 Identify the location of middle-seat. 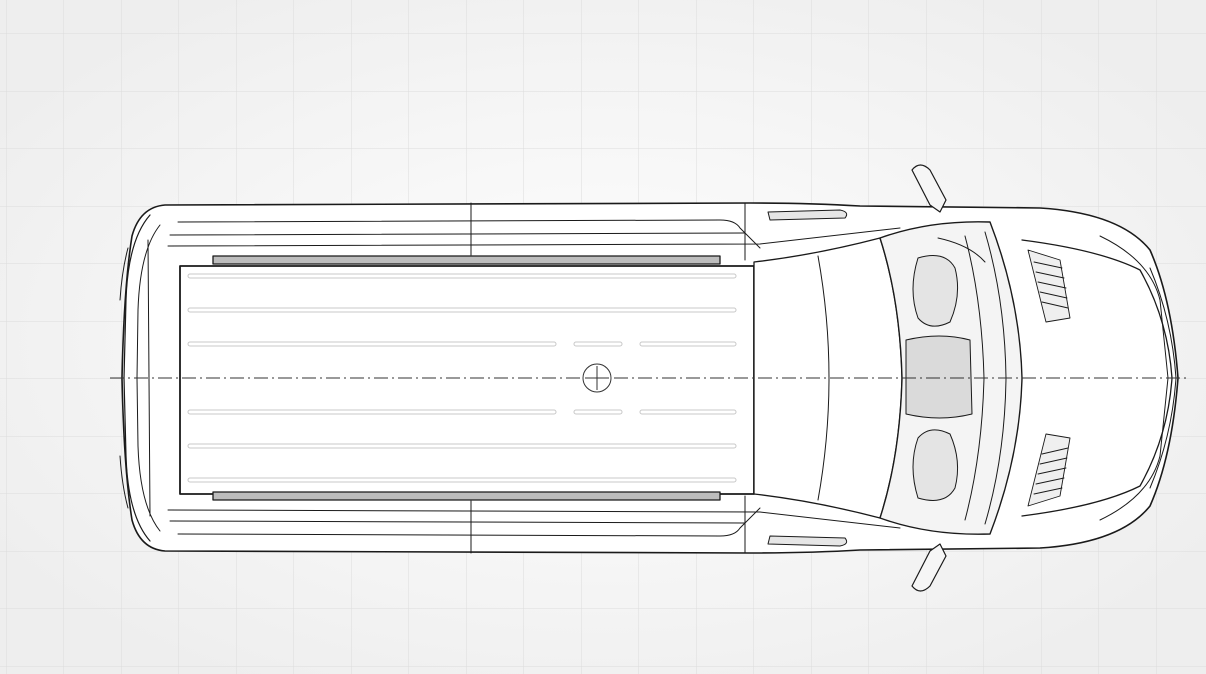
(939, 377).